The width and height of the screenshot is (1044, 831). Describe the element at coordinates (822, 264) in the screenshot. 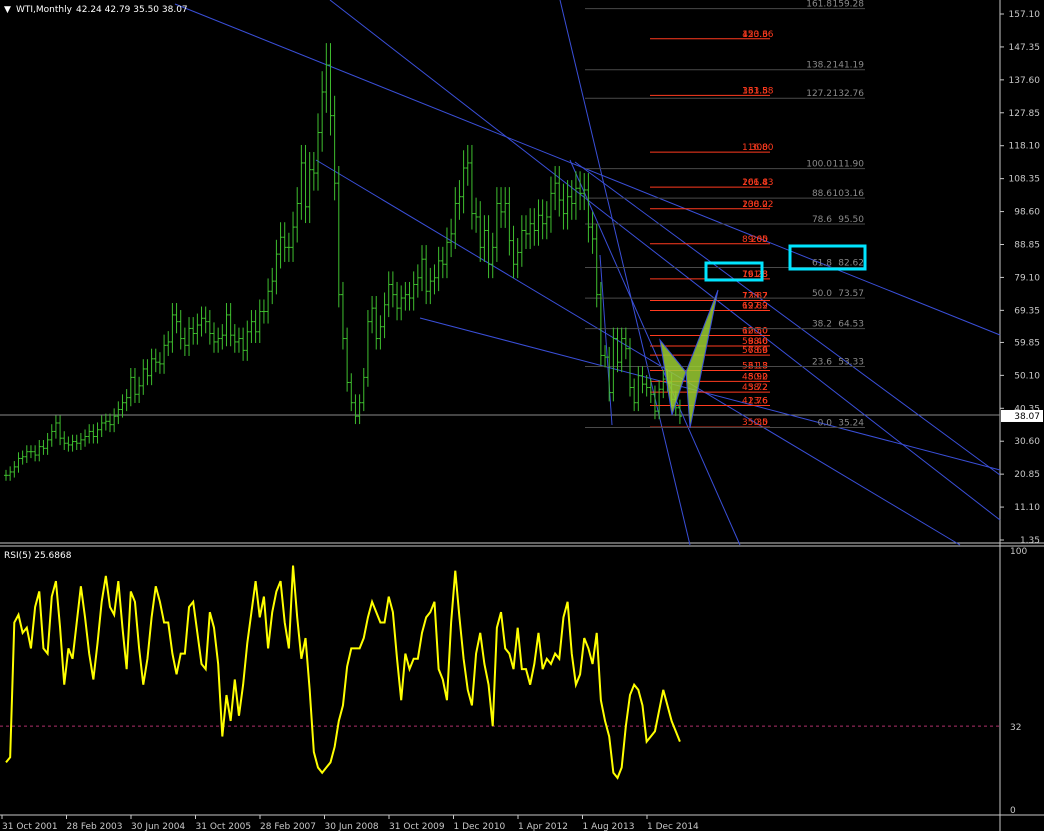

I see `fib-secondary-level: 61.8` at that location.